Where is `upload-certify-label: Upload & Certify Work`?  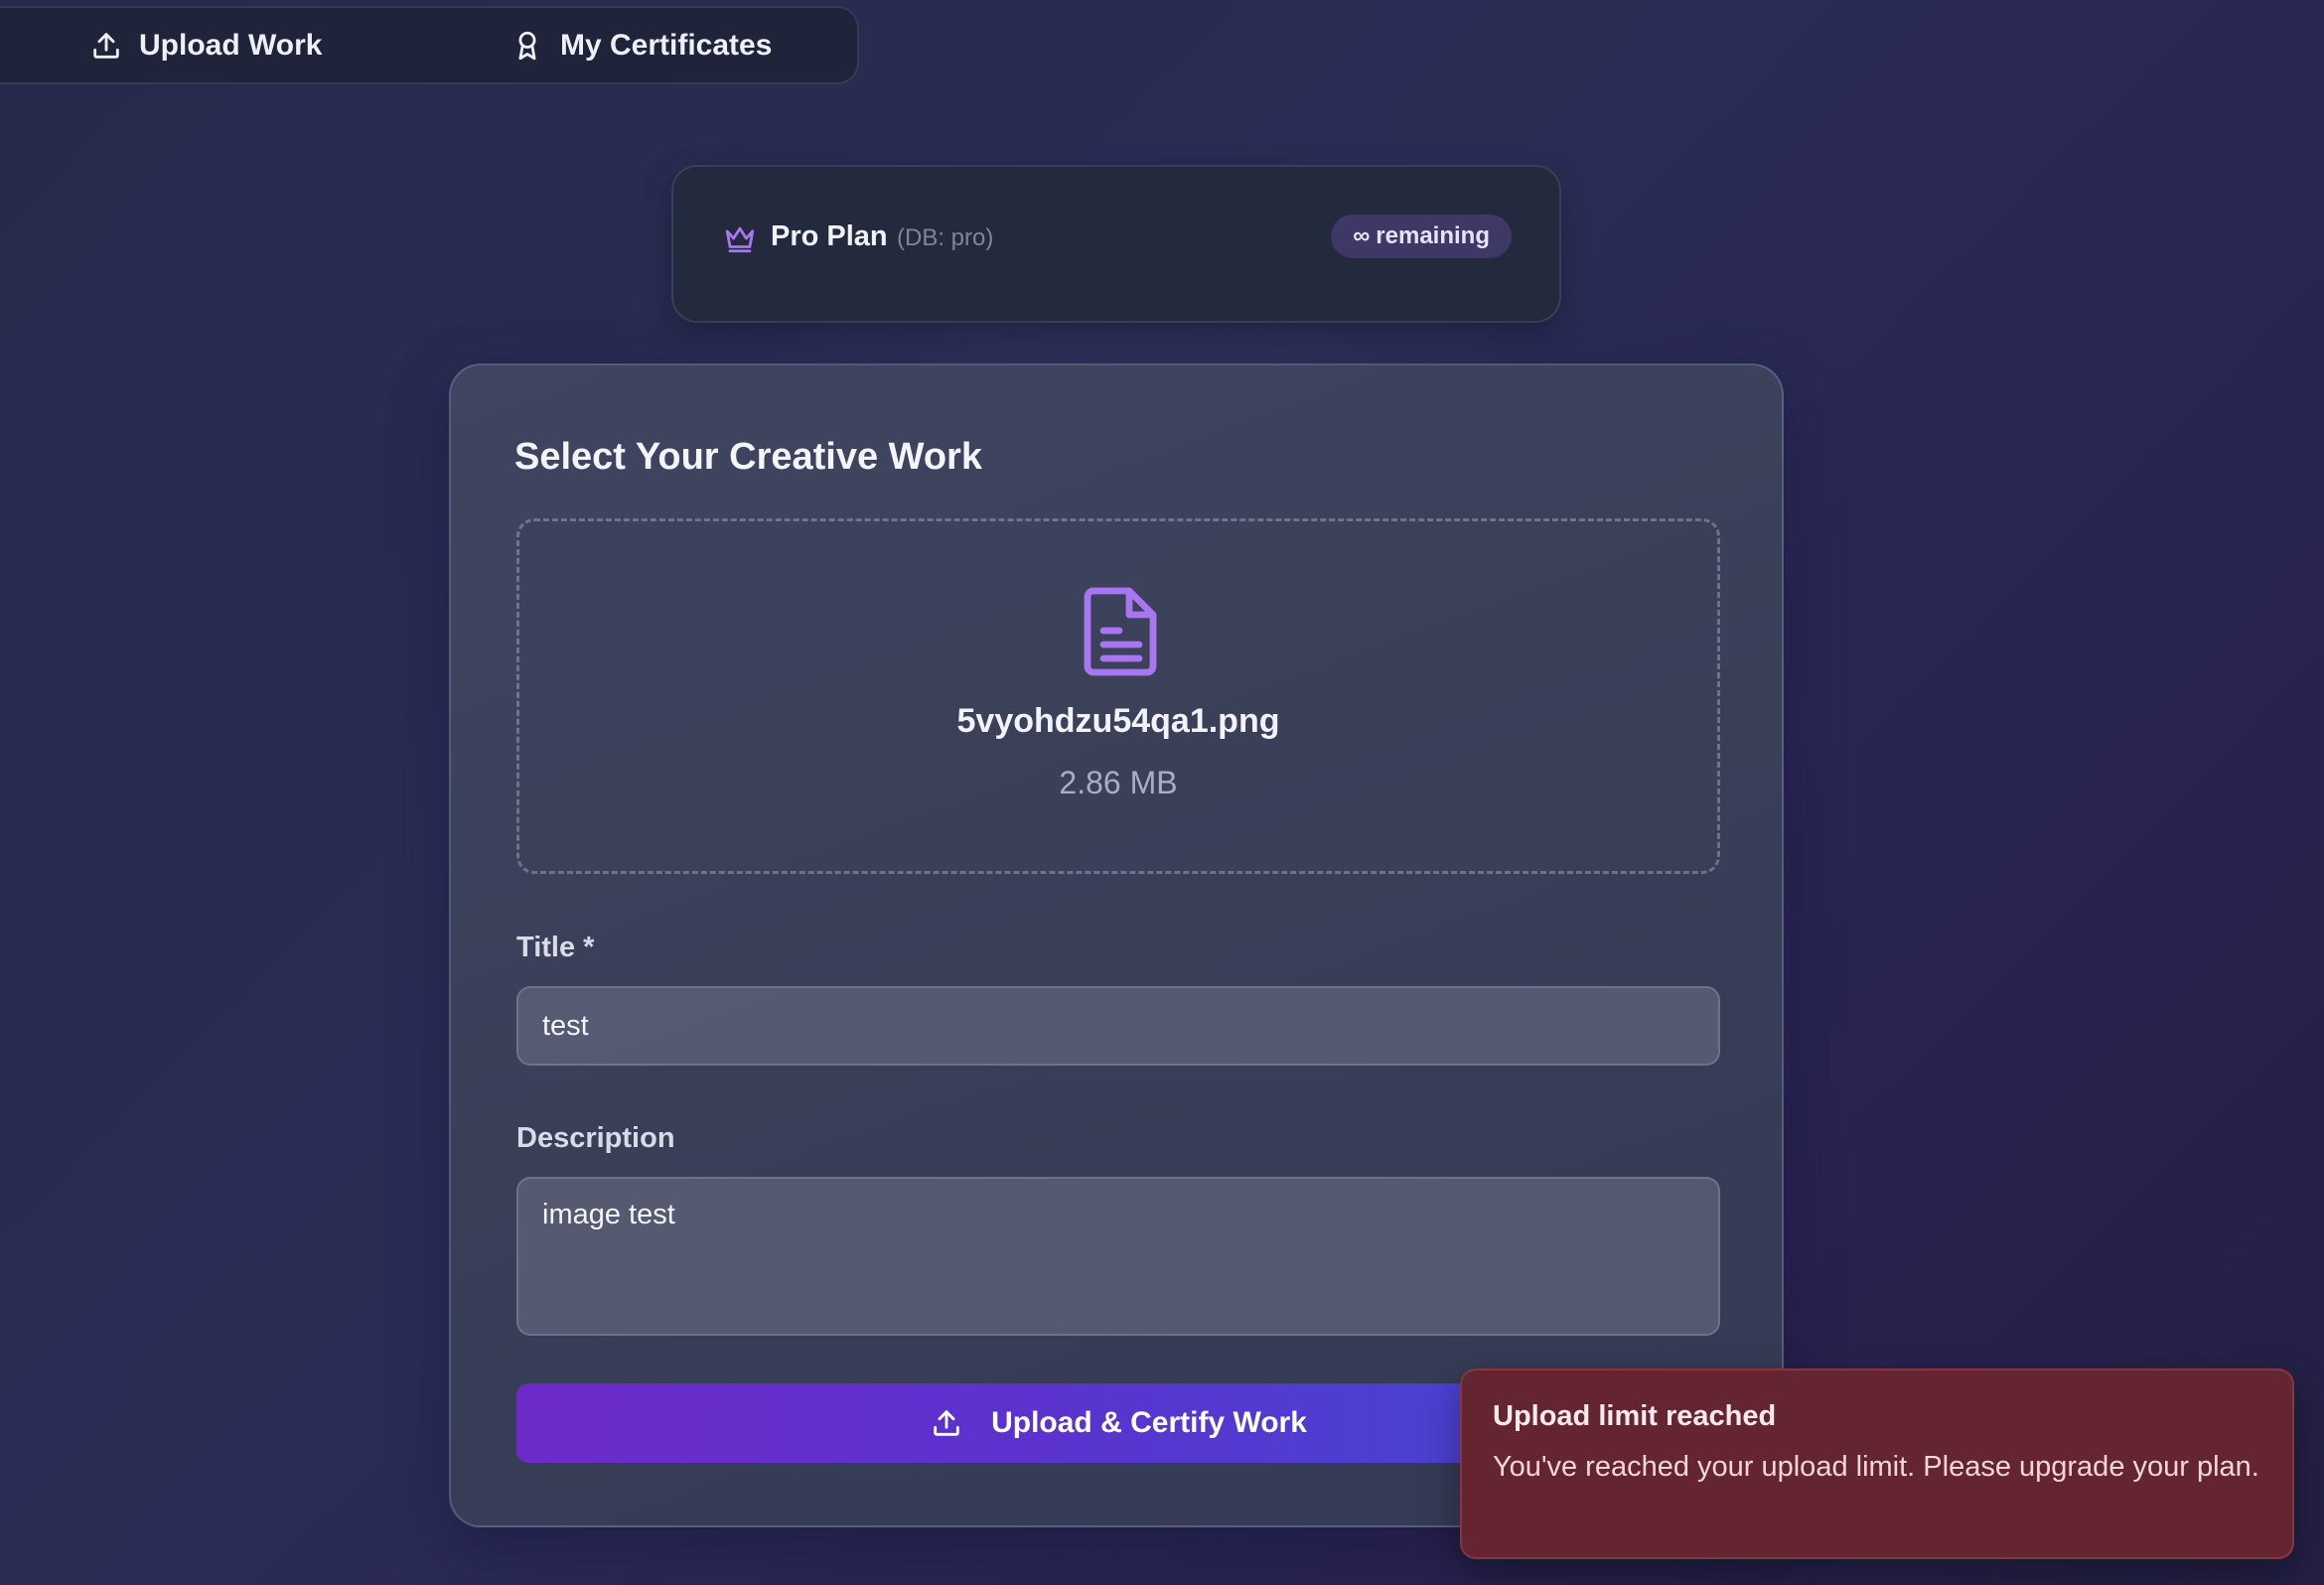
upload-certify-label: Upload & Certify Work is located at coordinates (1149, 1422).